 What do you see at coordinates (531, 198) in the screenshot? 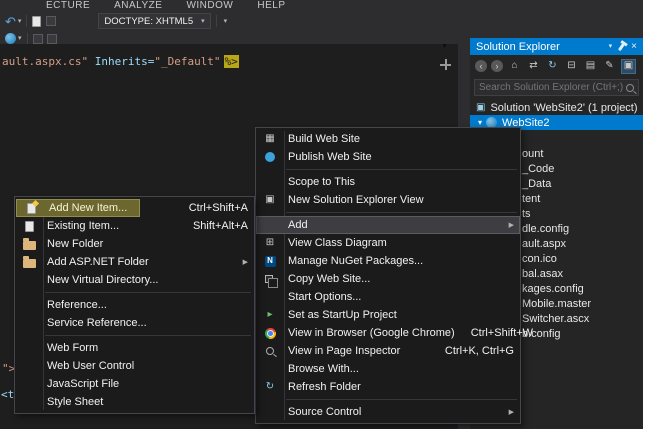
I see `tree-item-label: tent` at bounding box center [531, 198].